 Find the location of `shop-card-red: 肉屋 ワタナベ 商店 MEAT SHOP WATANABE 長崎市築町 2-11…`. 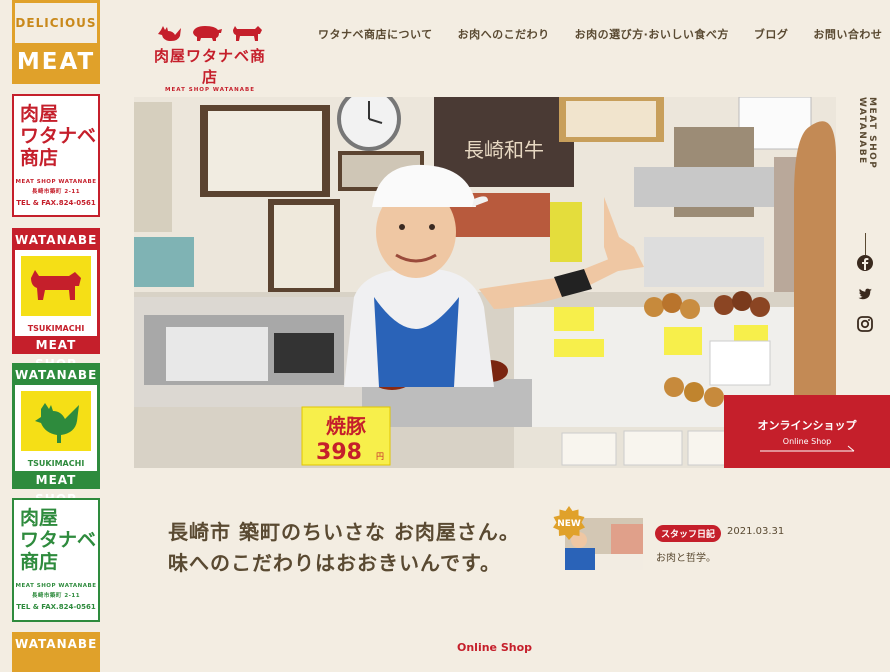

shop-card-red: 肉屋 ワタナベ 商店 MEAT SHOP WATANABE 長崎市築町 2-11… is located at coordinates (56, 155).